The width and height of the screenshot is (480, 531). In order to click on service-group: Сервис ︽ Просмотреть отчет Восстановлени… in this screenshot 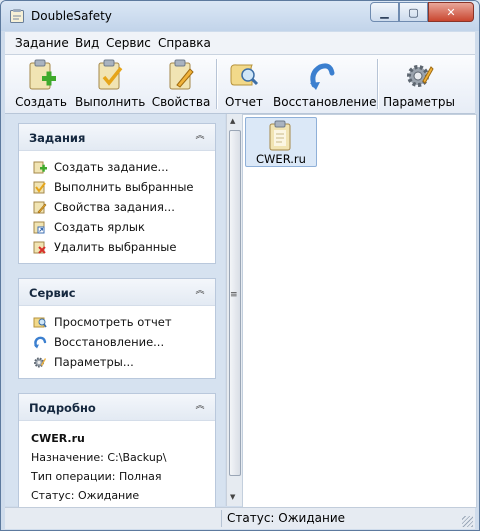, I will do `click(117, 328)`.